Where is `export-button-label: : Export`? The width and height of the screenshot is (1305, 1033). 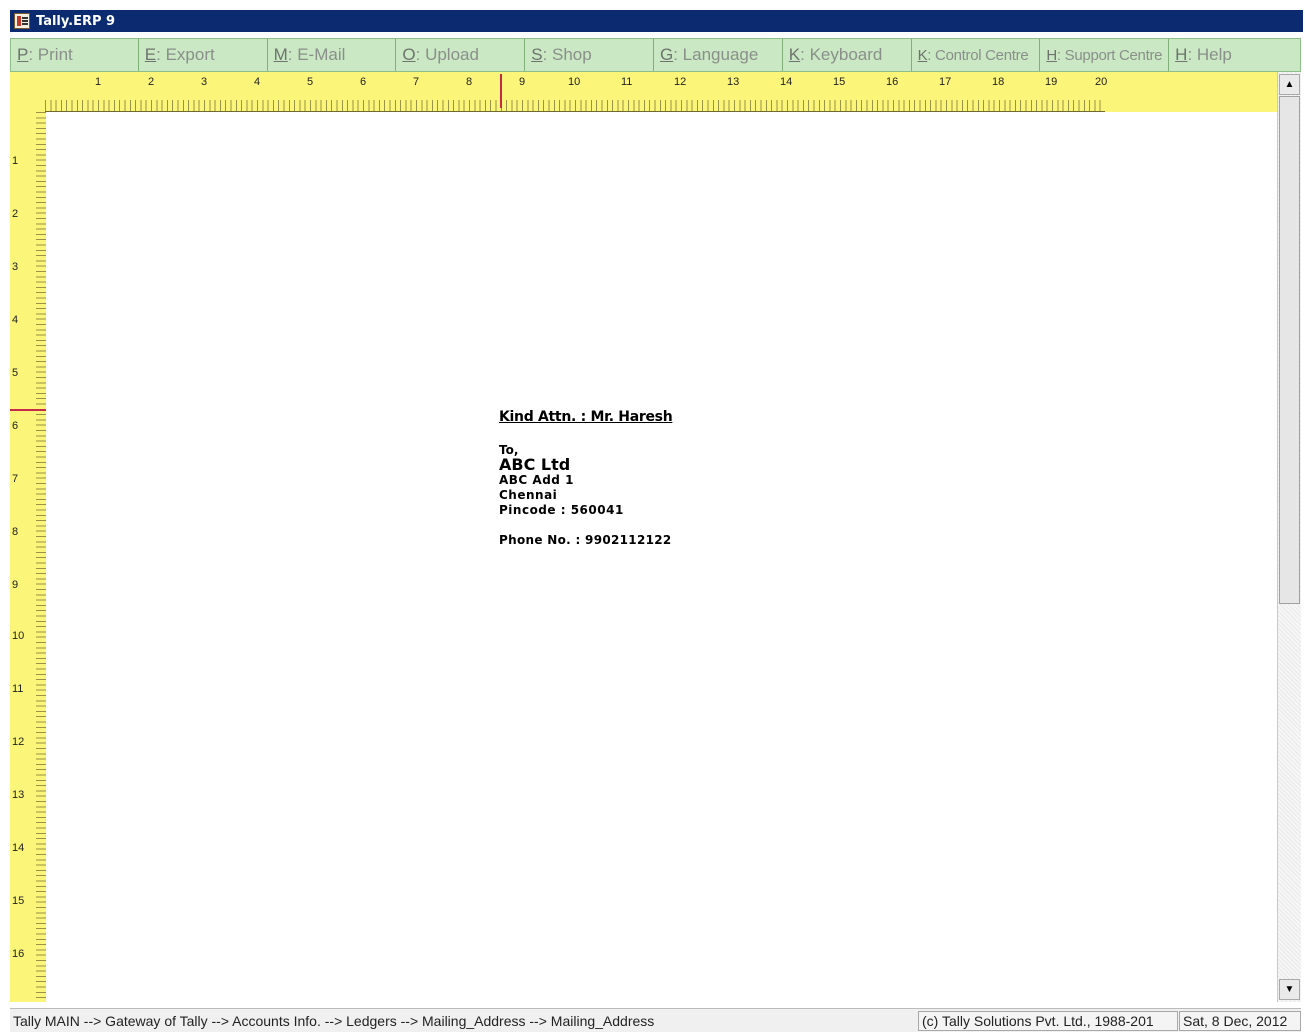
export-button-label: : Export is located at coordinates (185, 54).